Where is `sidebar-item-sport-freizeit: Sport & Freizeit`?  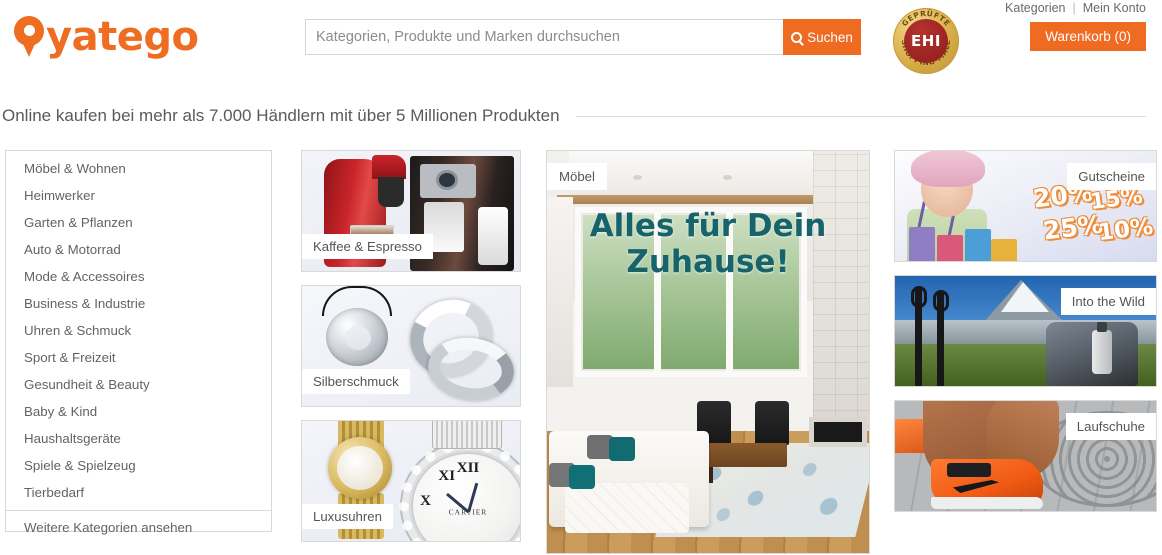
sidebar-item-sport-freizeit: Sport & Freizeit is located at coordinates (138, 357).